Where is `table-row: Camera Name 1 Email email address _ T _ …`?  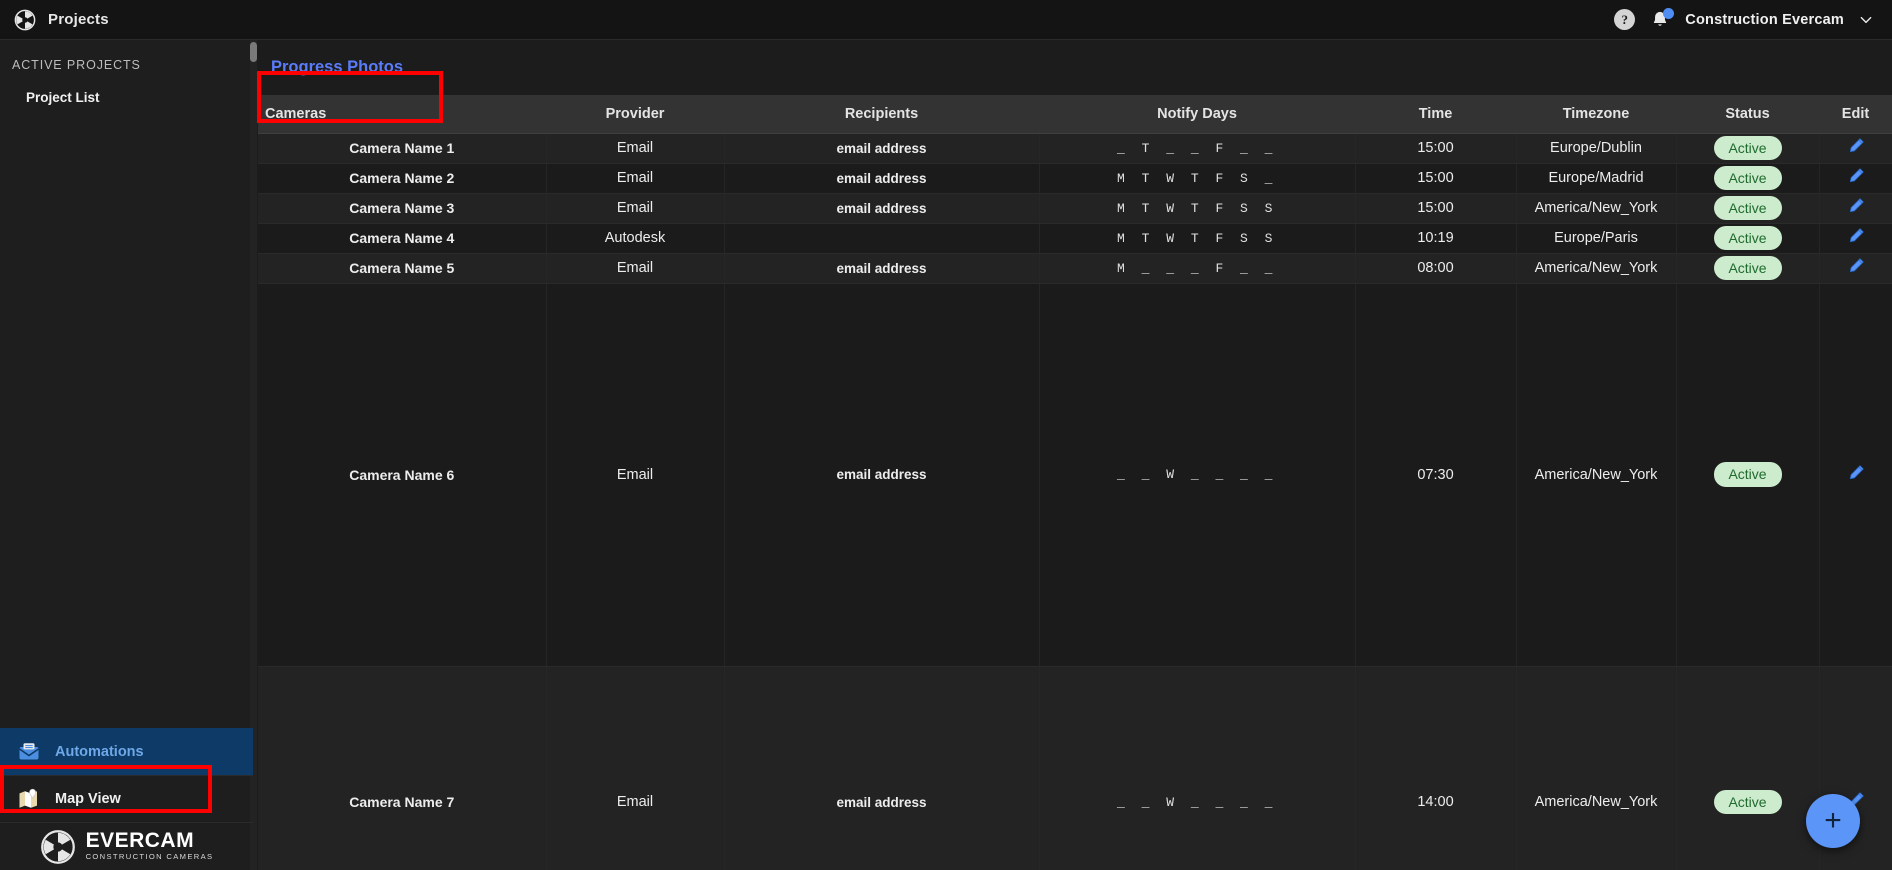
table-row: Camera Name 1 Email email address _ T _ … is located at coordinates (1075, 148).